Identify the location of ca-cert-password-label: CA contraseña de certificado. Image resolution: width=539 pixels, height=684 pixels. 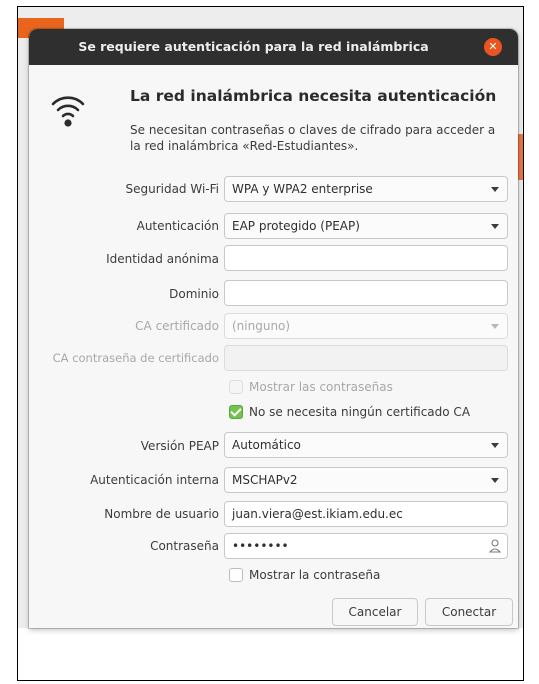
(135, 358).